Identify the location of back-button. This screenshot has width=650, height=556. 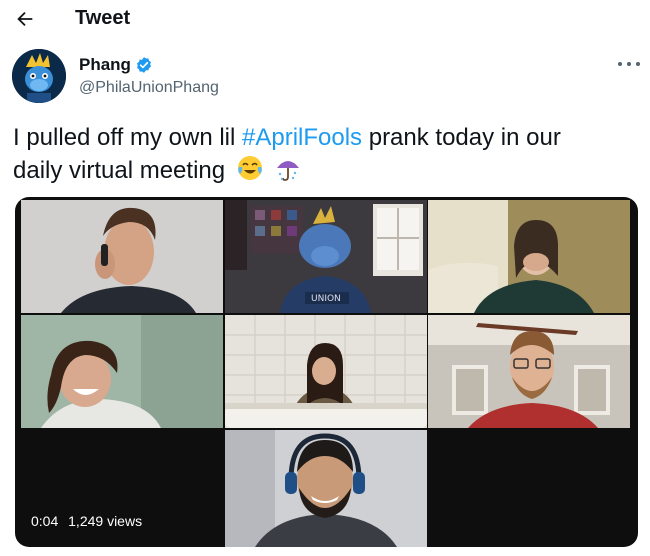
(25, 19).